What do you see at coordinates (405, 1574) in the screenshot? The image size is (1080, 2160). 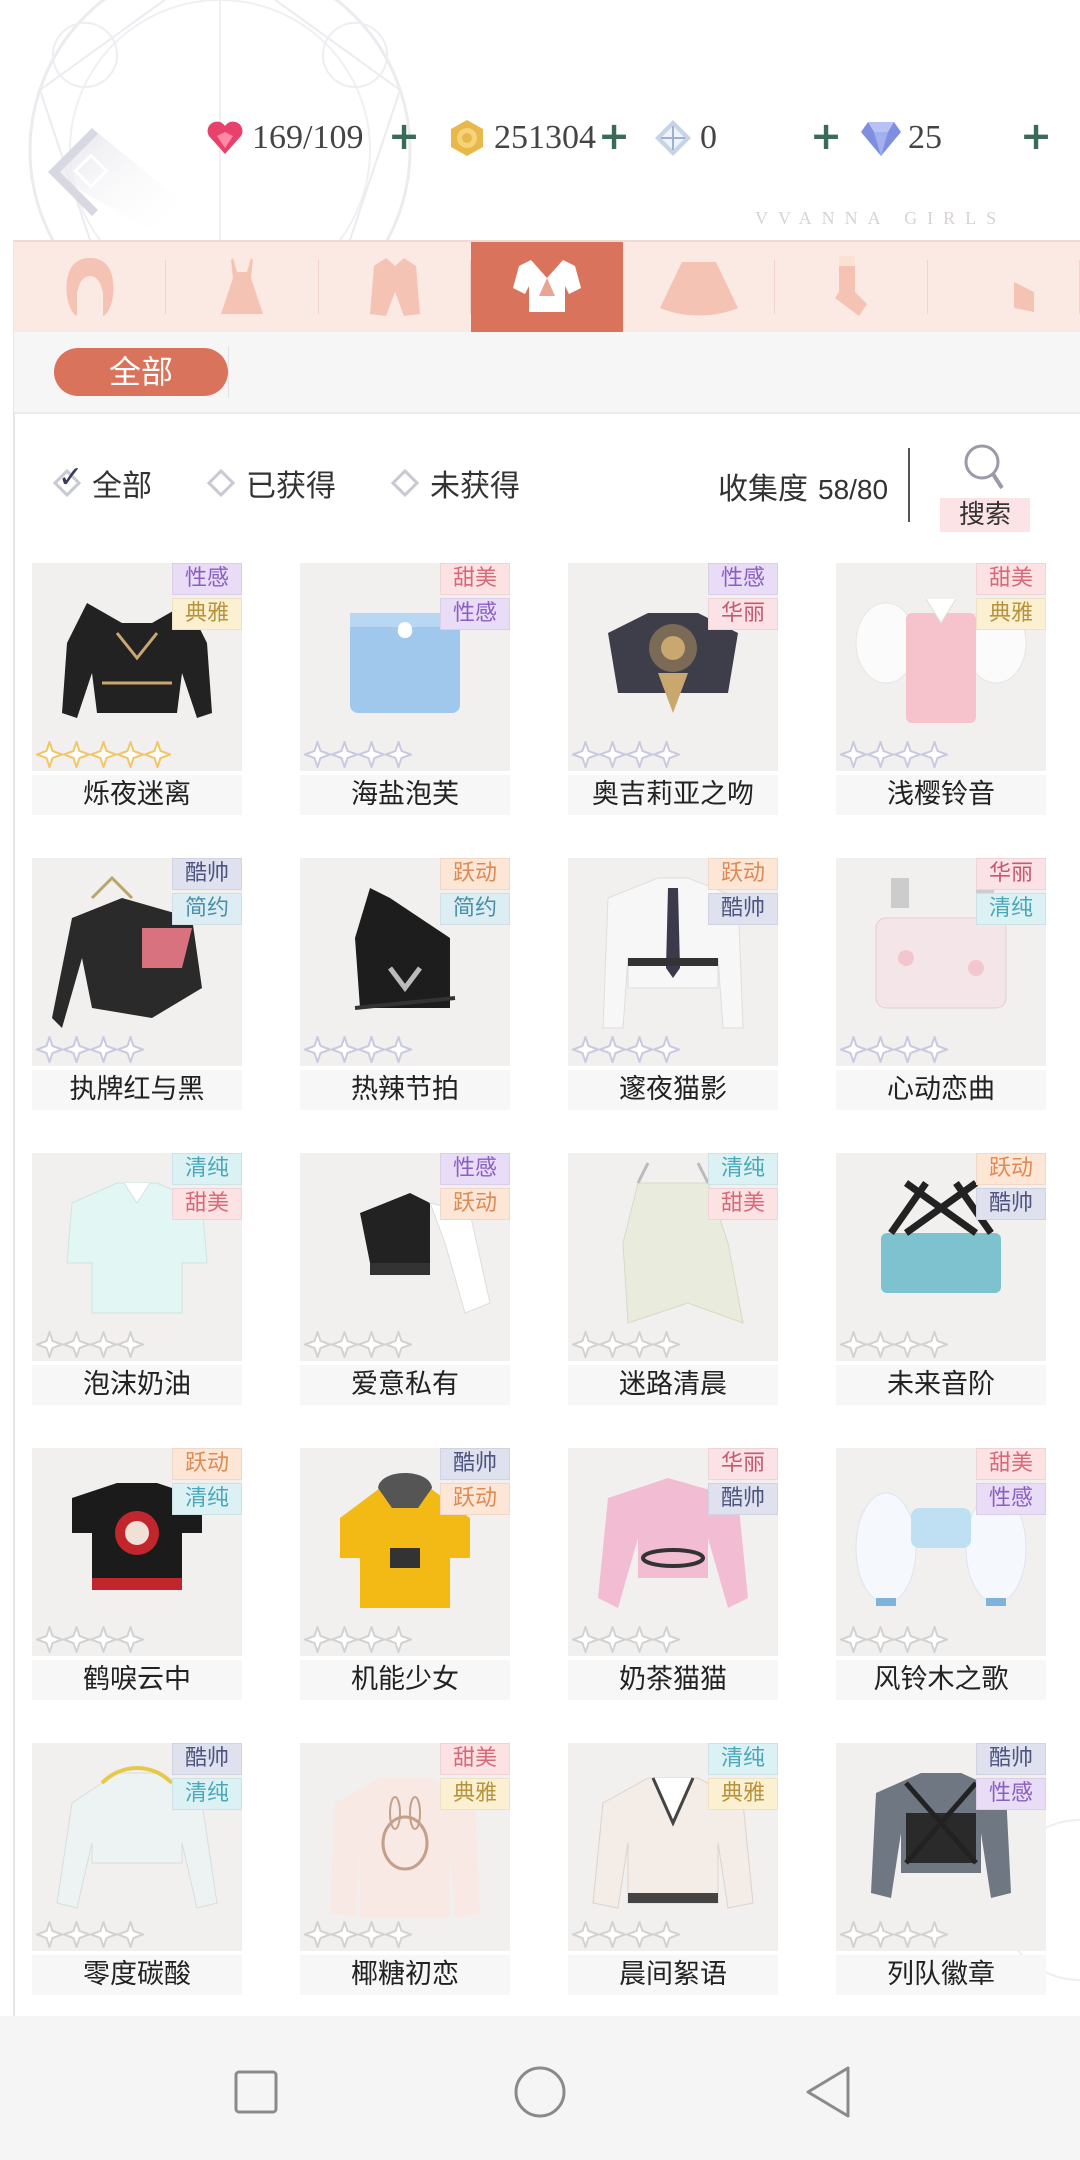 I see `item-card: 酷帅 跃动 机能少女` at bounding box center [405, 1574].